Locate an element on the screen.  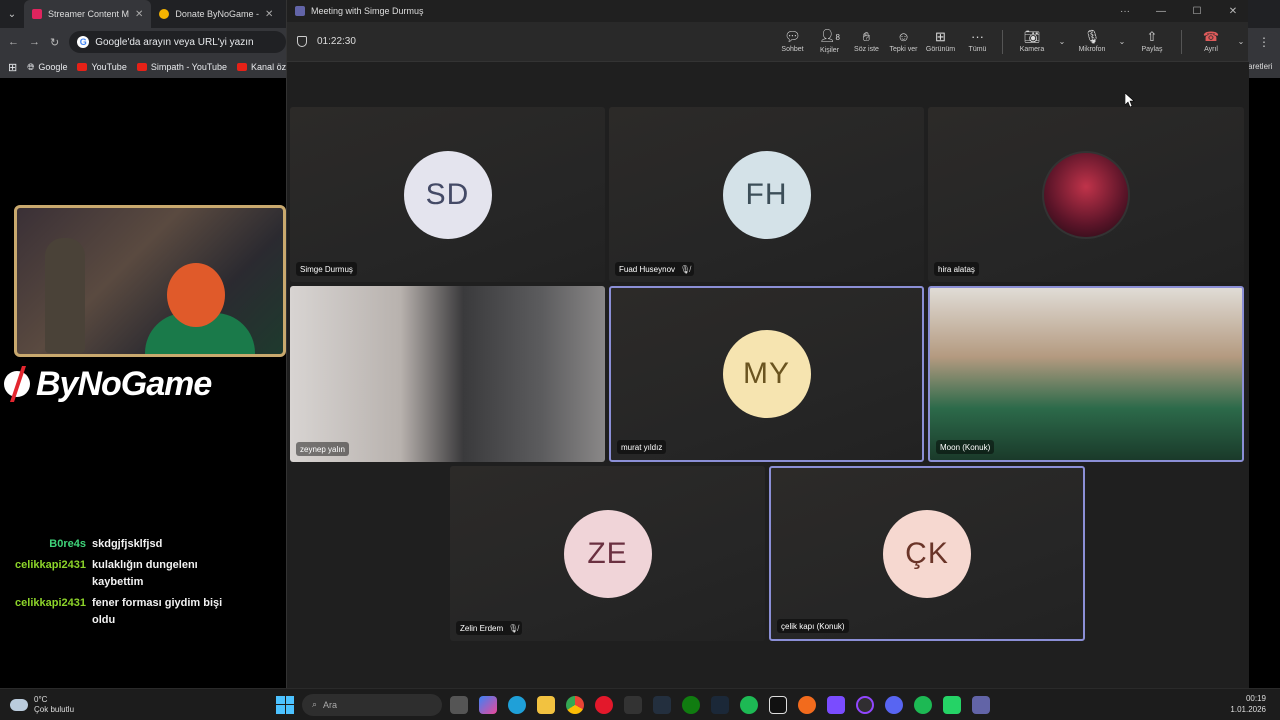
meeting-timer-text: 01:22:30 is located at coordinates (336, 41).